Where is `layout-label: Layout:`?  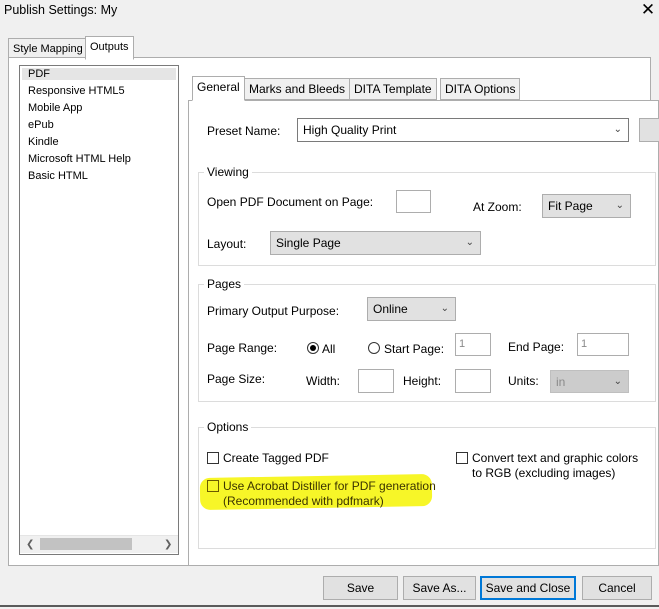 layout-label: Layout: is located at coordinates (227, 244).